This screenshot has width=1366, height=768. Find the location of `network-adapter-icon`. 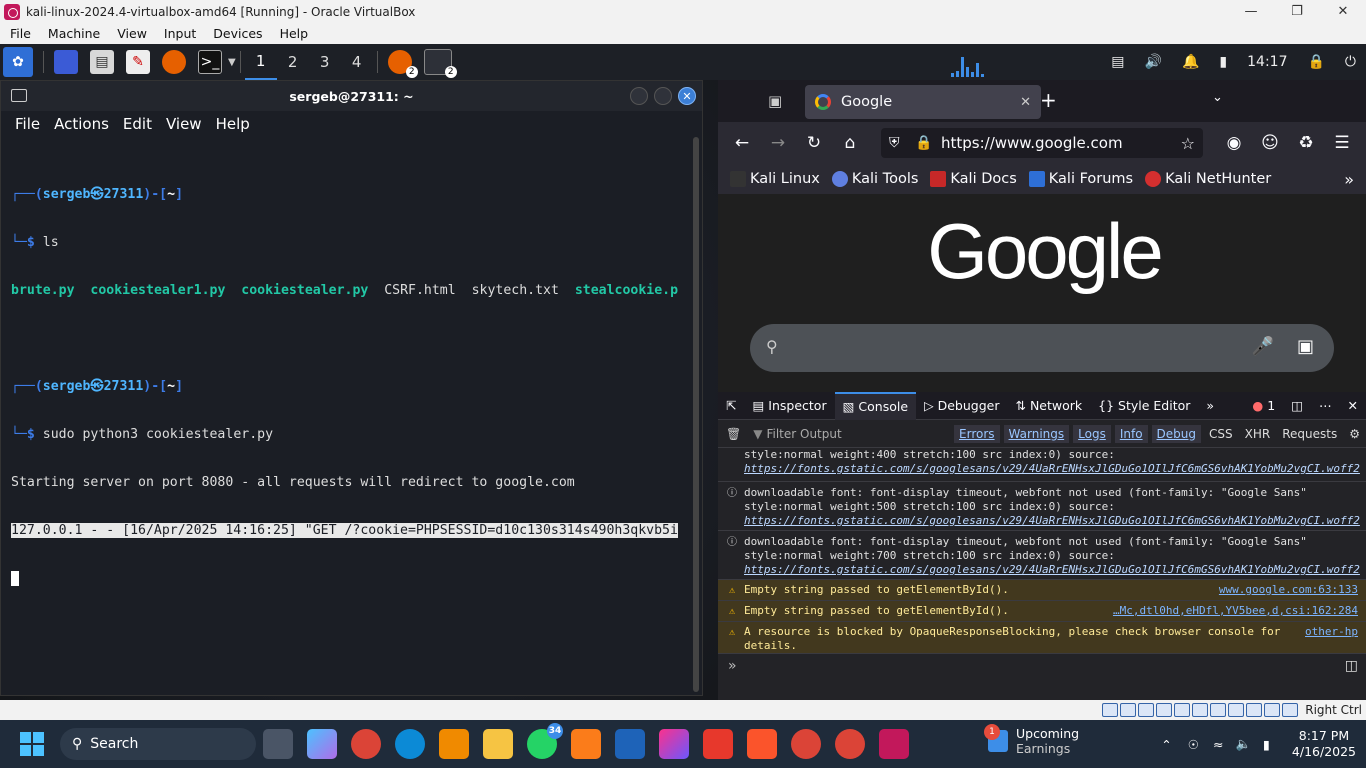

network-adapter-icon is located at coordinates (1164, 710).